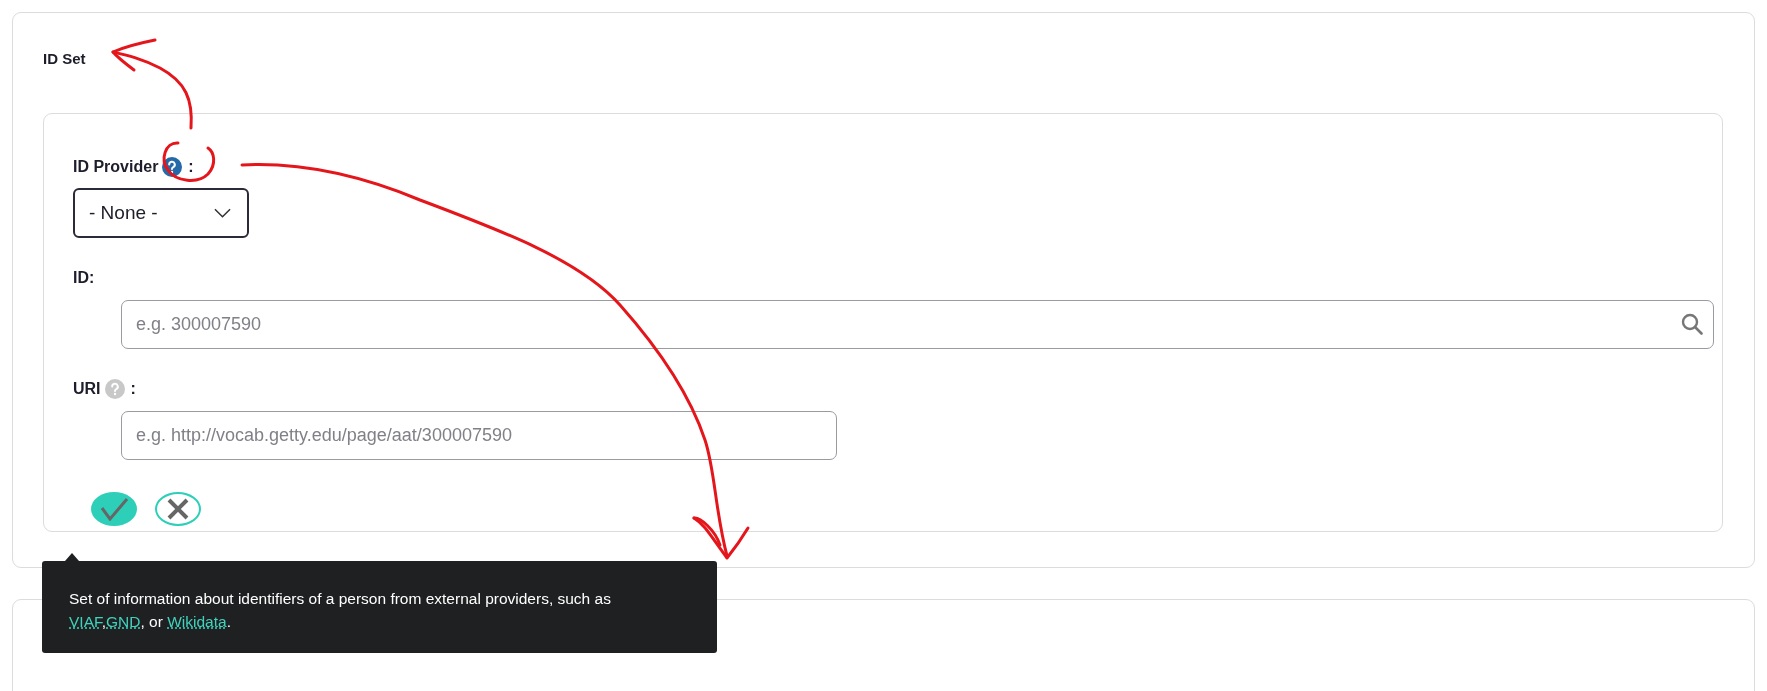  I want to click on field-label: URI, so click(87, 389).